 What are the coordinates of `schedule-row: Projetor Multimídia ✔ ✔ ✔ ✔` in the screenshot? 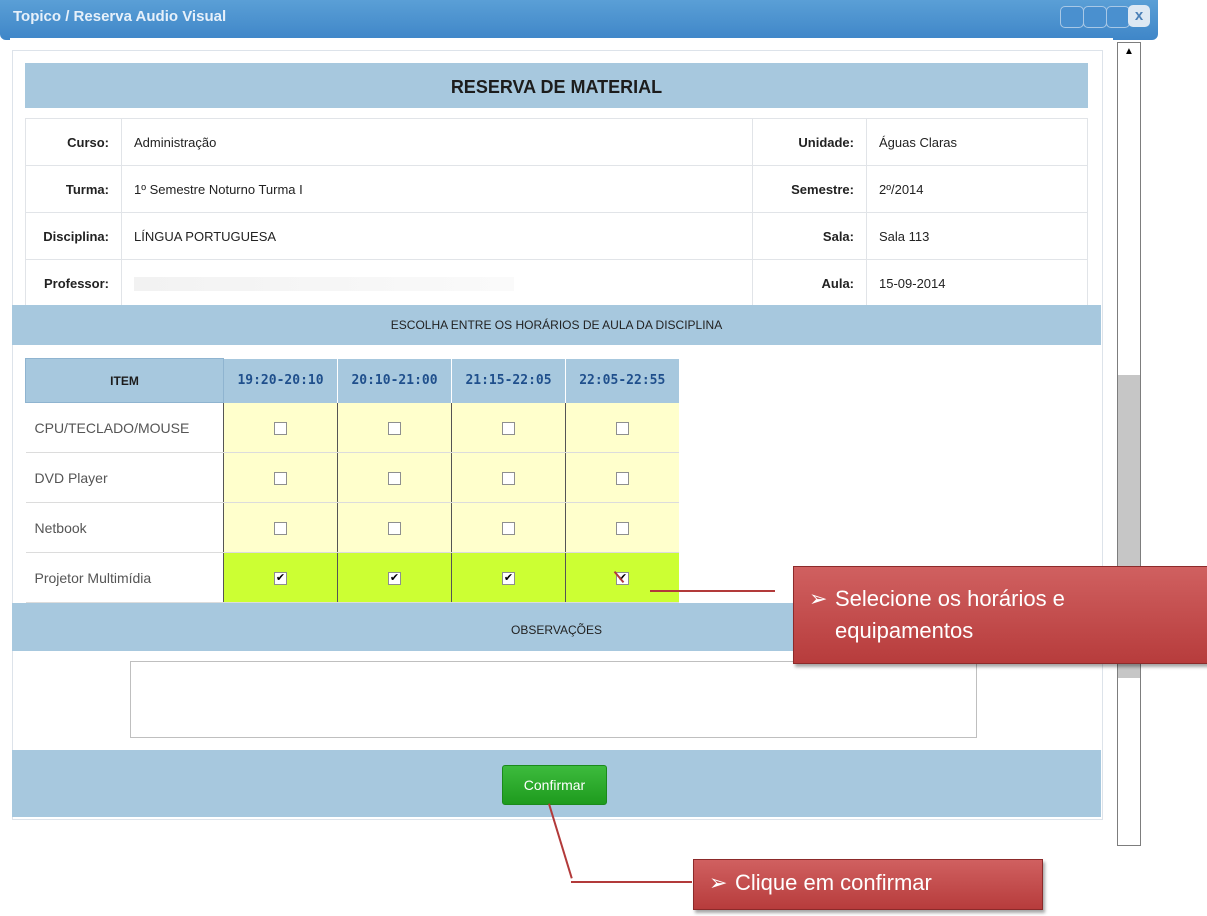 It's located at (352, 577).